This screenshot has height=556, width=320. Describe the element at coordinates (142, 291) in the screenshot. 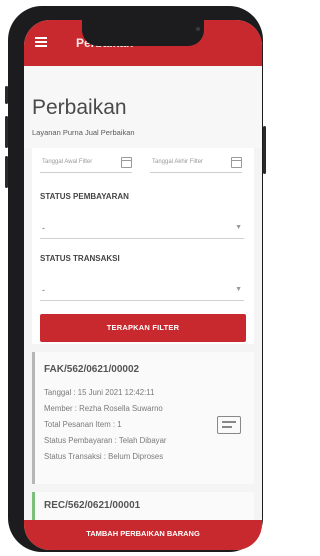

I see `transaction-status-select: - ▼` at that location.